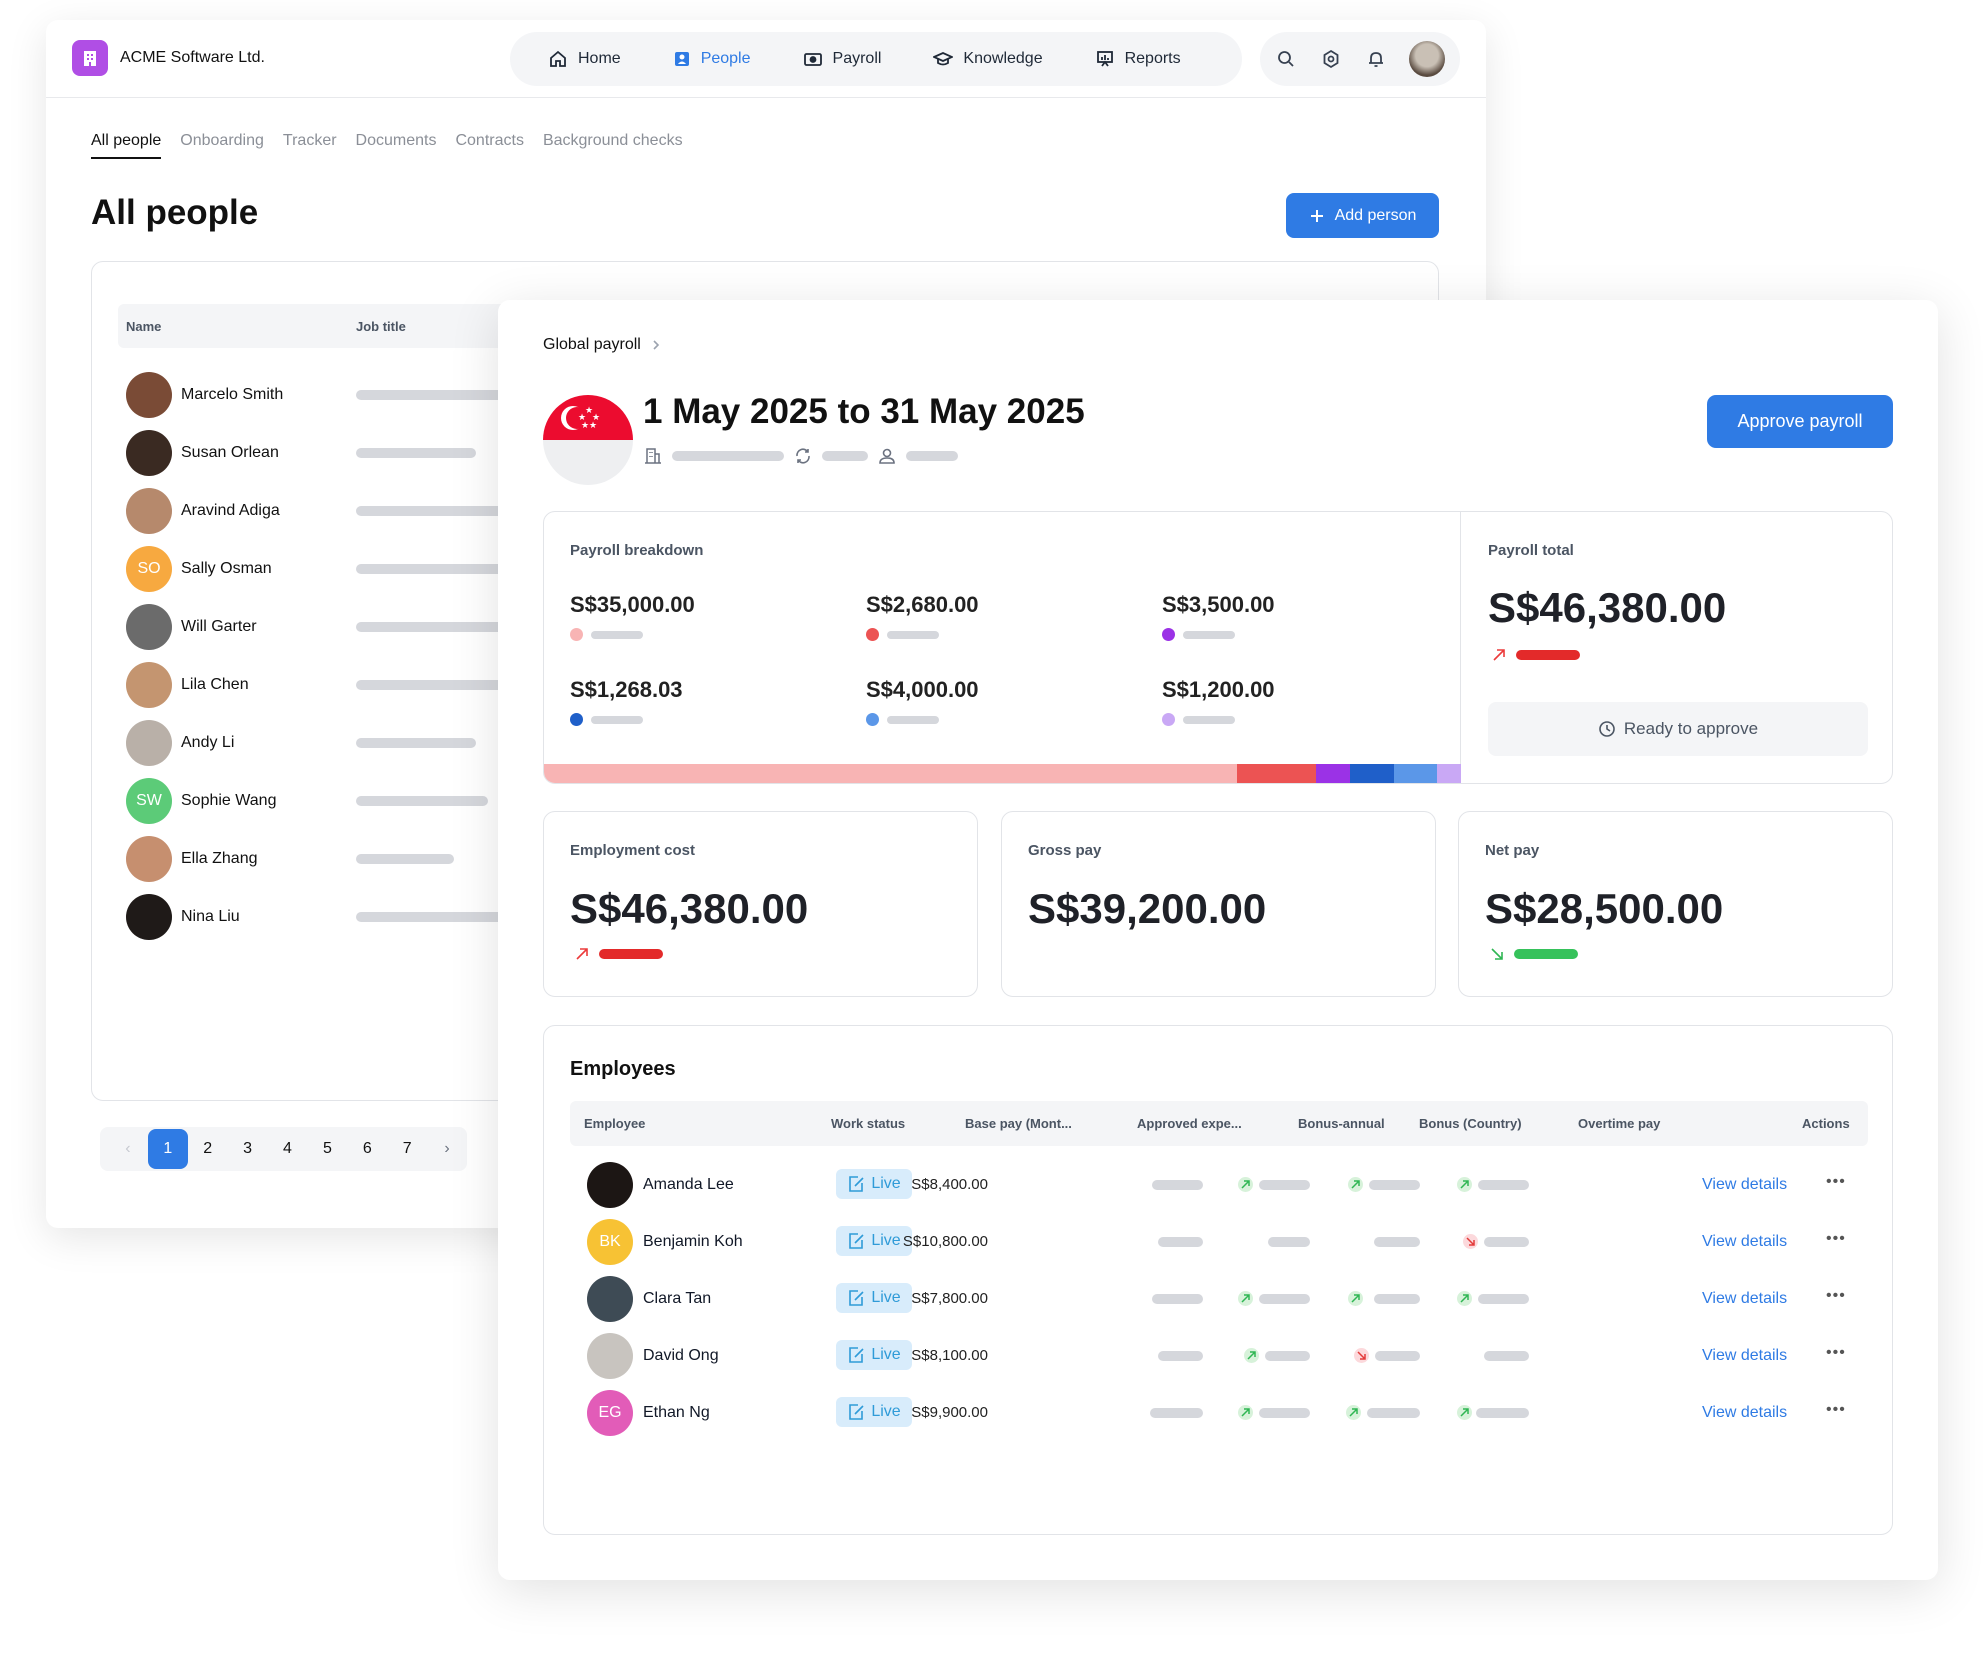 This screenshot has height=1654, width=1984. I want to click on approve-payroll-button: Approve payroll, so click(1800, 421).